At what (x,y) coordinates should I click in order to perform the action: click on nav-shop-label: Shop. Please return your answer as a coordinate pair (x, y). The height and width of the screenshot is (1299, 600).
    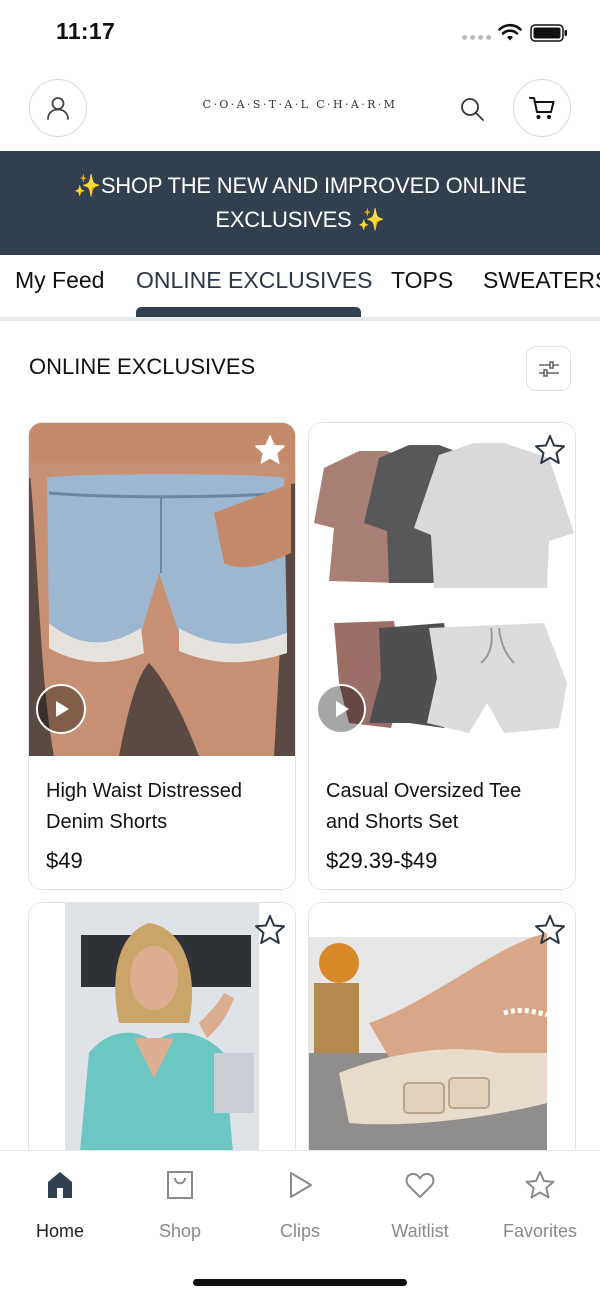
    Looking at the image, I should click on (180, 1231).